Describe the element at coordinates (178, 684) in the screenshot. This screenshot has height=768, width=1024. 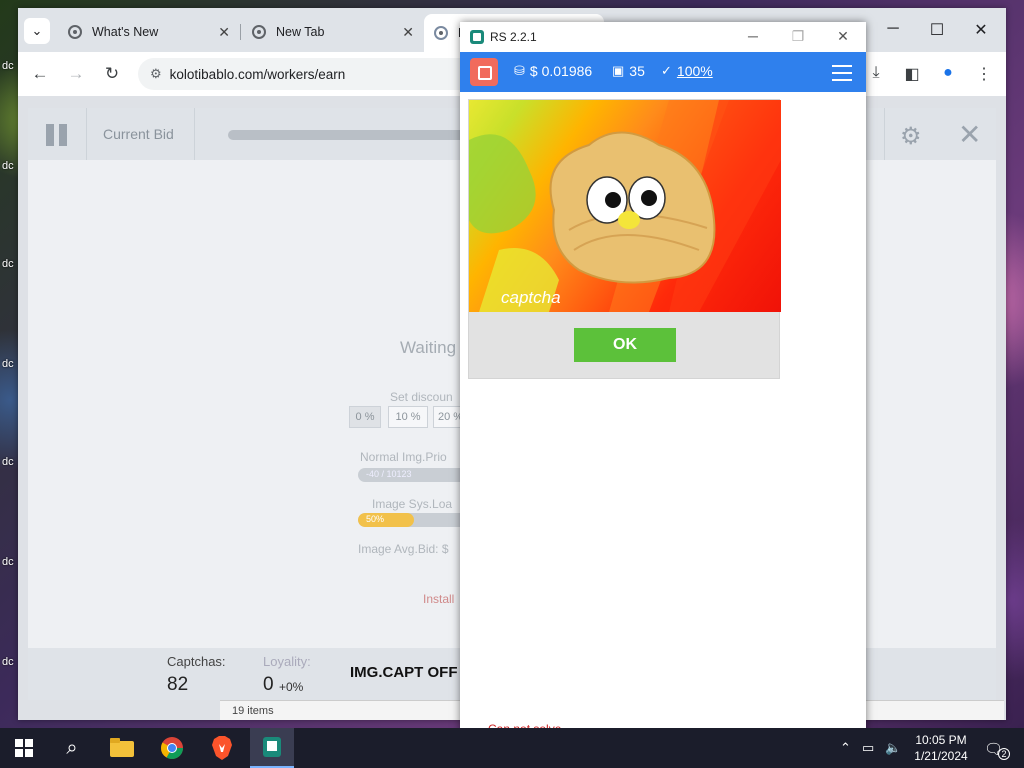
I see `captchas-value: 82` at that location.